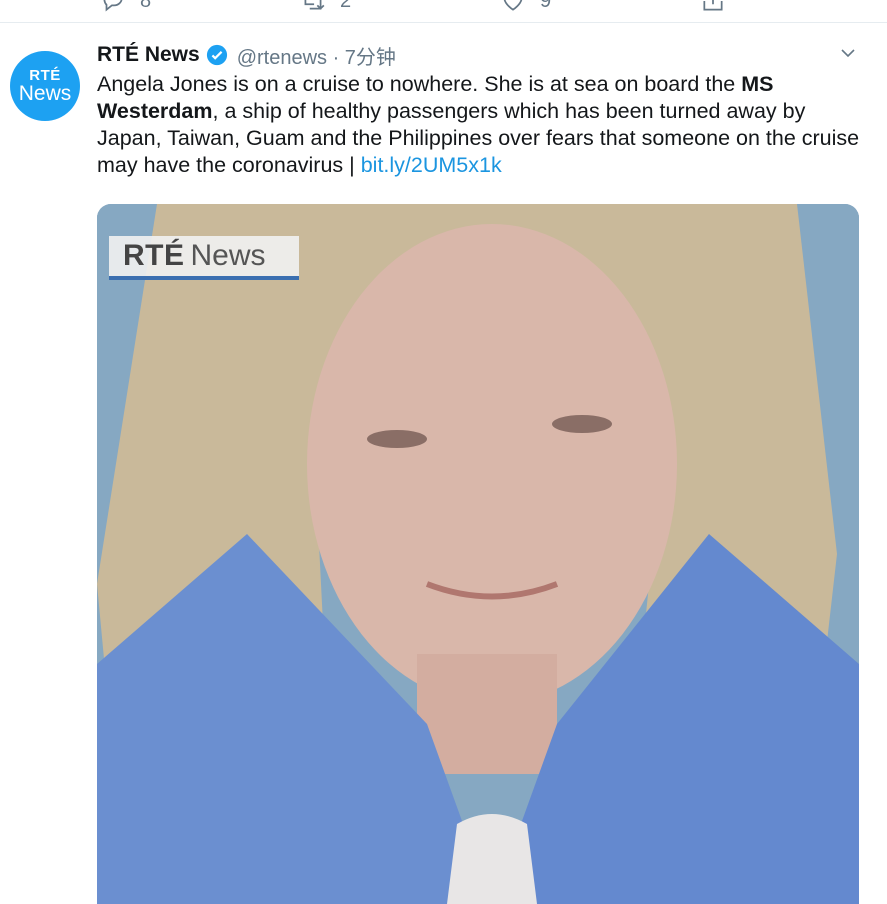 Image resolution: width=887 pixels, height=904 pixels. Describe the element at coordinates (848, 53) in the screenshot. I see `chevron-down-icon` at that location.